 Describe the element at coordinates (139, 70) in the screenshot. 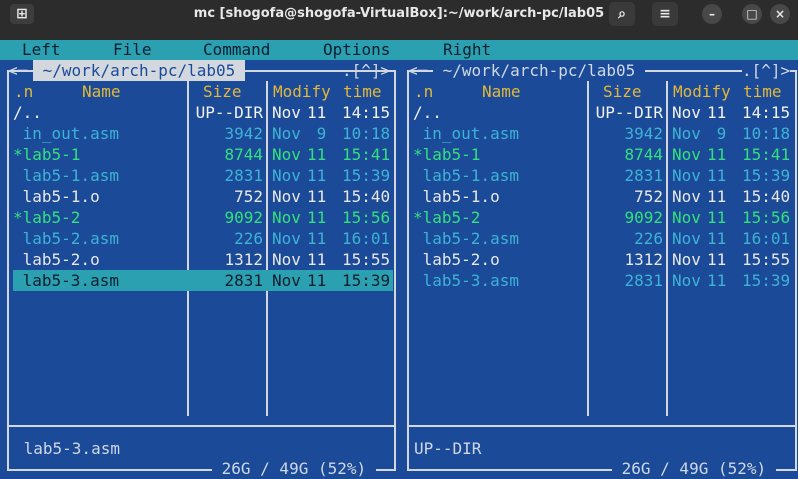

I see `left-panel-path: ~/work/arch-pc/lab05` at that location.